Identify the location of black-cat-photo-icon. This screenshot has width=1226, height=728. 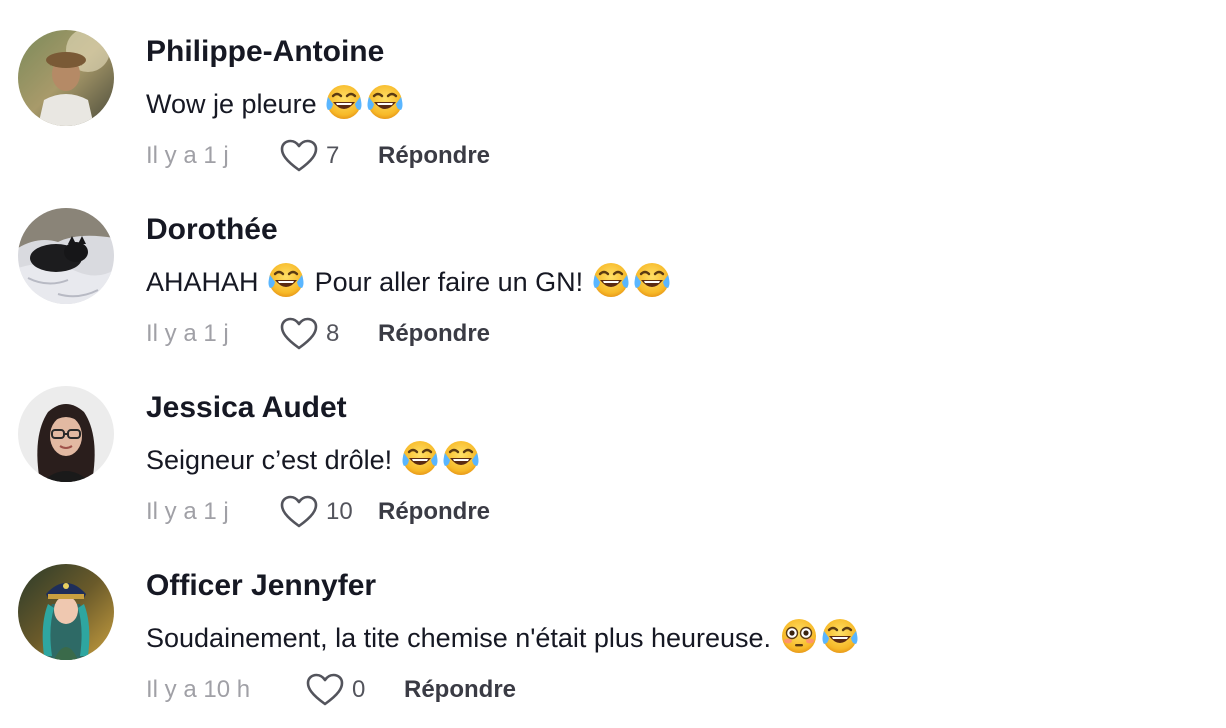
(66, 256).